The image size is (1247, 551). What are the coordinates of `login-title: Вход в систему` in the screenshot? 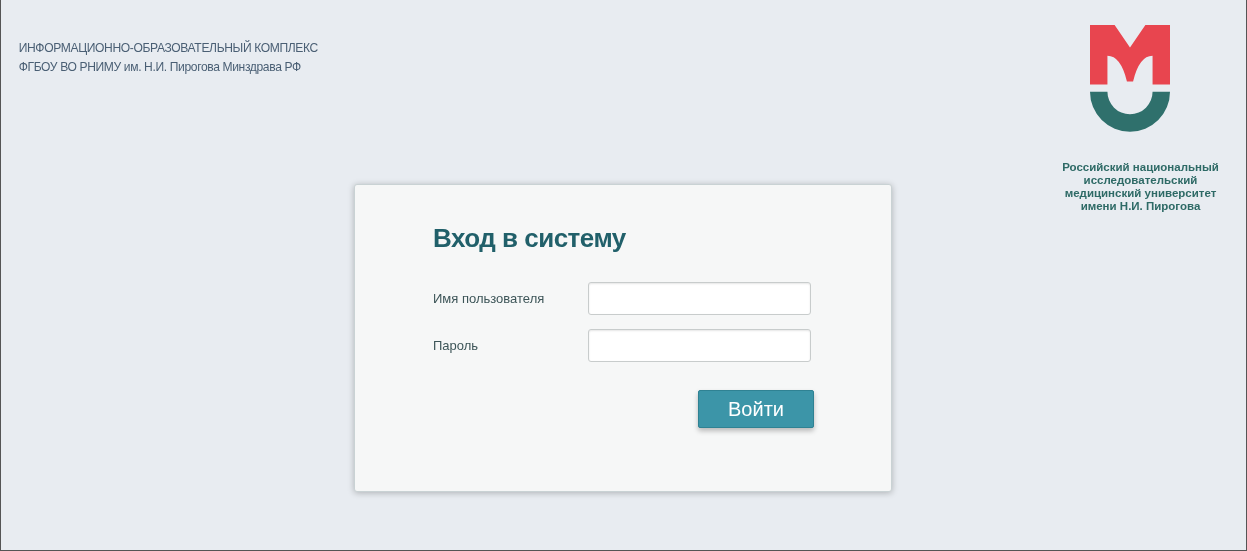 It's located at (530, 239).